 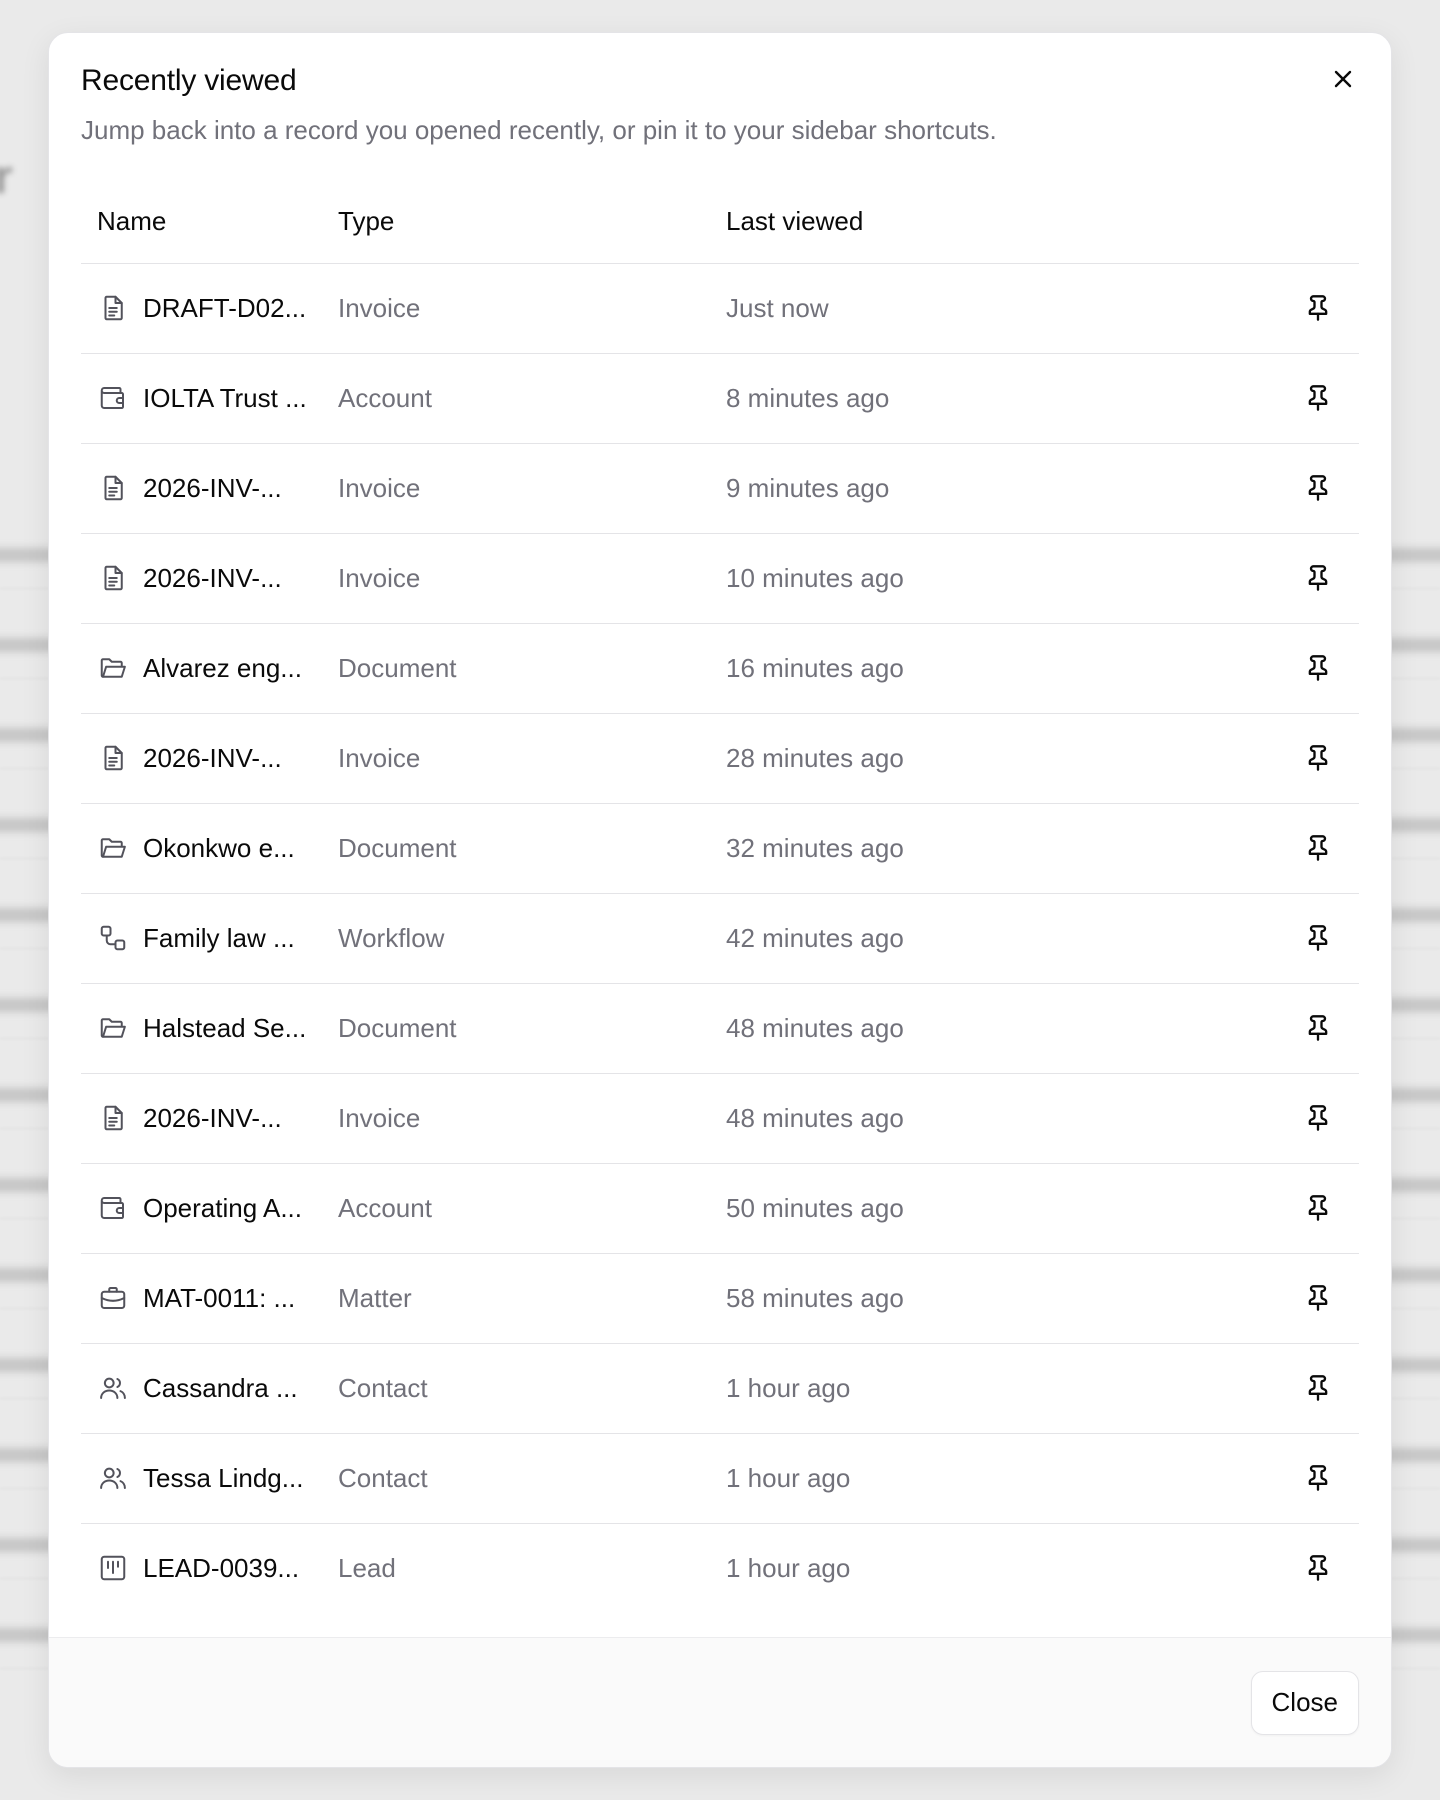 I want to click on table-row: Operating A... Account 50 minutes ago, so click(x=720, y=1208).